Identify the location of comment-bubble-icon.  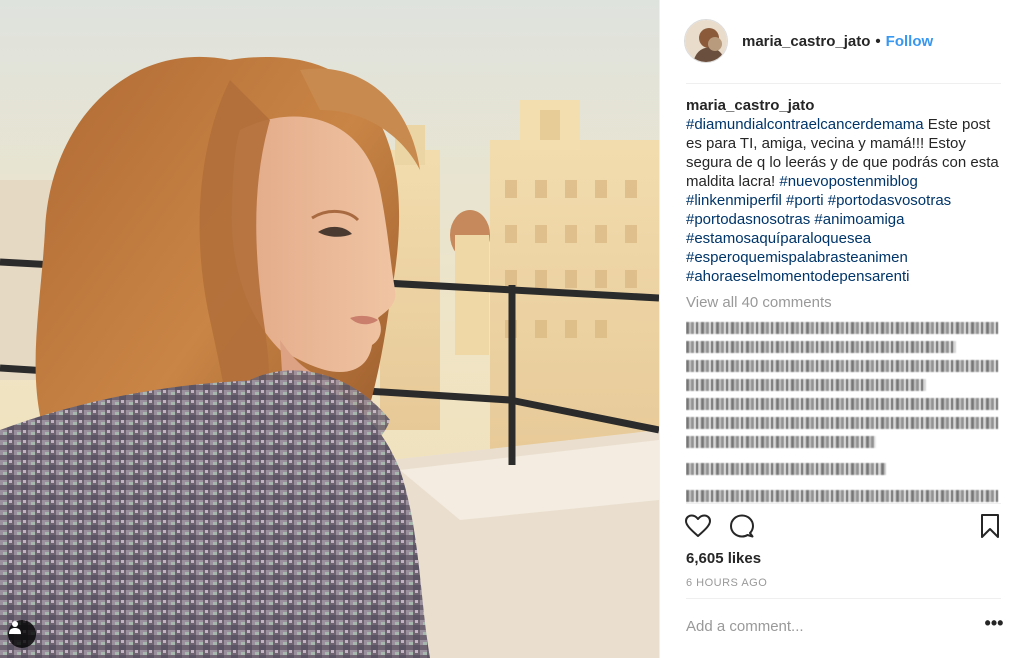
(742, 526).